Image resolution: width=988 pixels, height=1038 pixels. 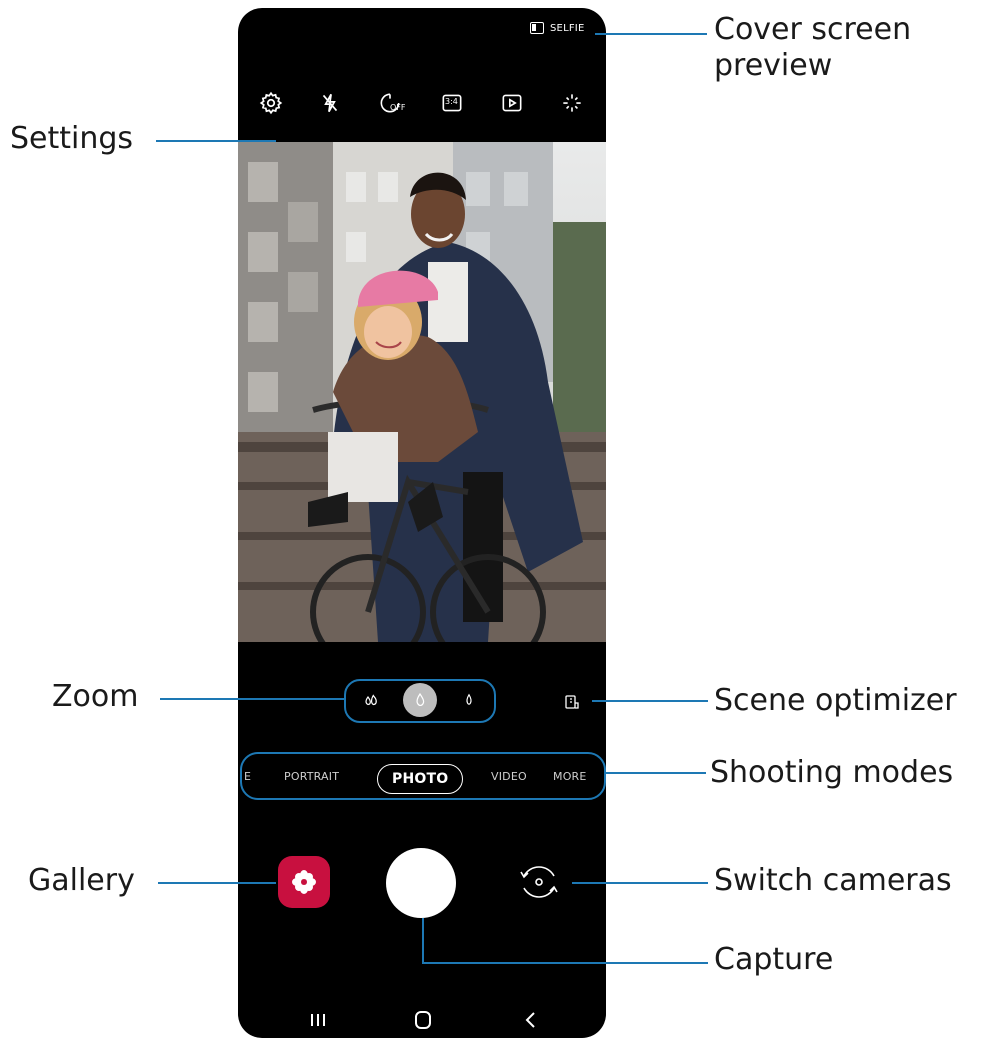 What do you see at coordinates (217, 883) in the screenshot?
I see `gallery-callout-line` at bounding box center [217, 883].